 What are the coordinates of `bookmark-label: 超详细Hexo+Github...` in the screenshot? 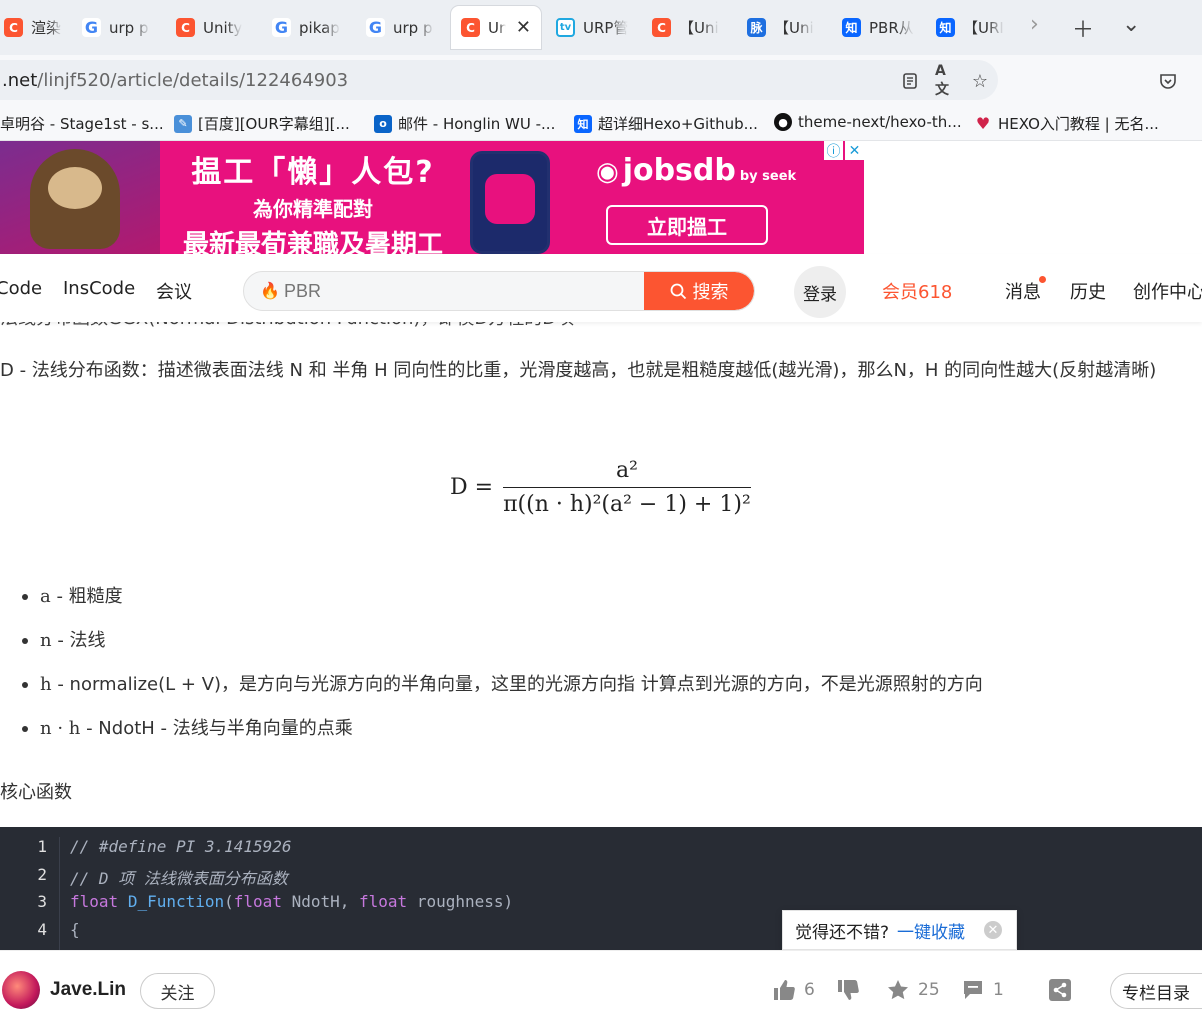 It's located at (678, 124).